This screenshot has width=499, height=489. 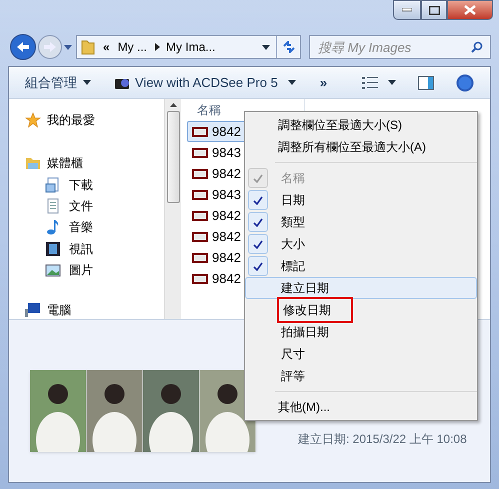 What do you see at coordinates (50, 47) in the screenshot?
I see `right-arrow-icon` at bounding box center [50, 47].